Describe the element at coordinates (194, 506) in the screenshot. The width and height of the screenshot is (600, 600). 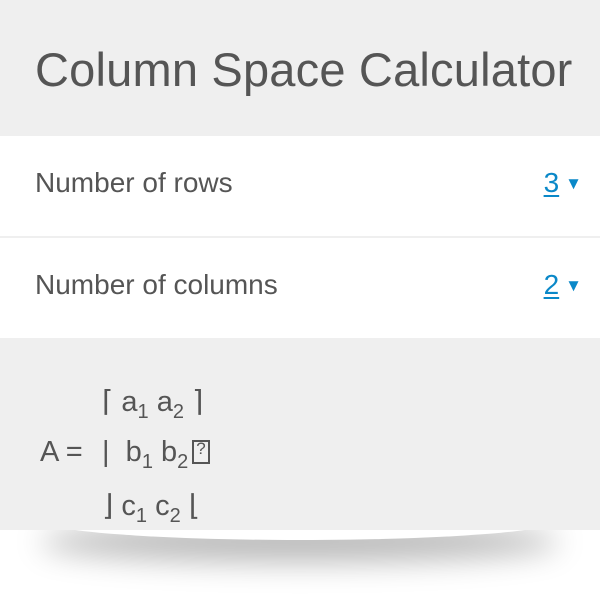
I see `bracket-bottom-right: ⌊` at that location.